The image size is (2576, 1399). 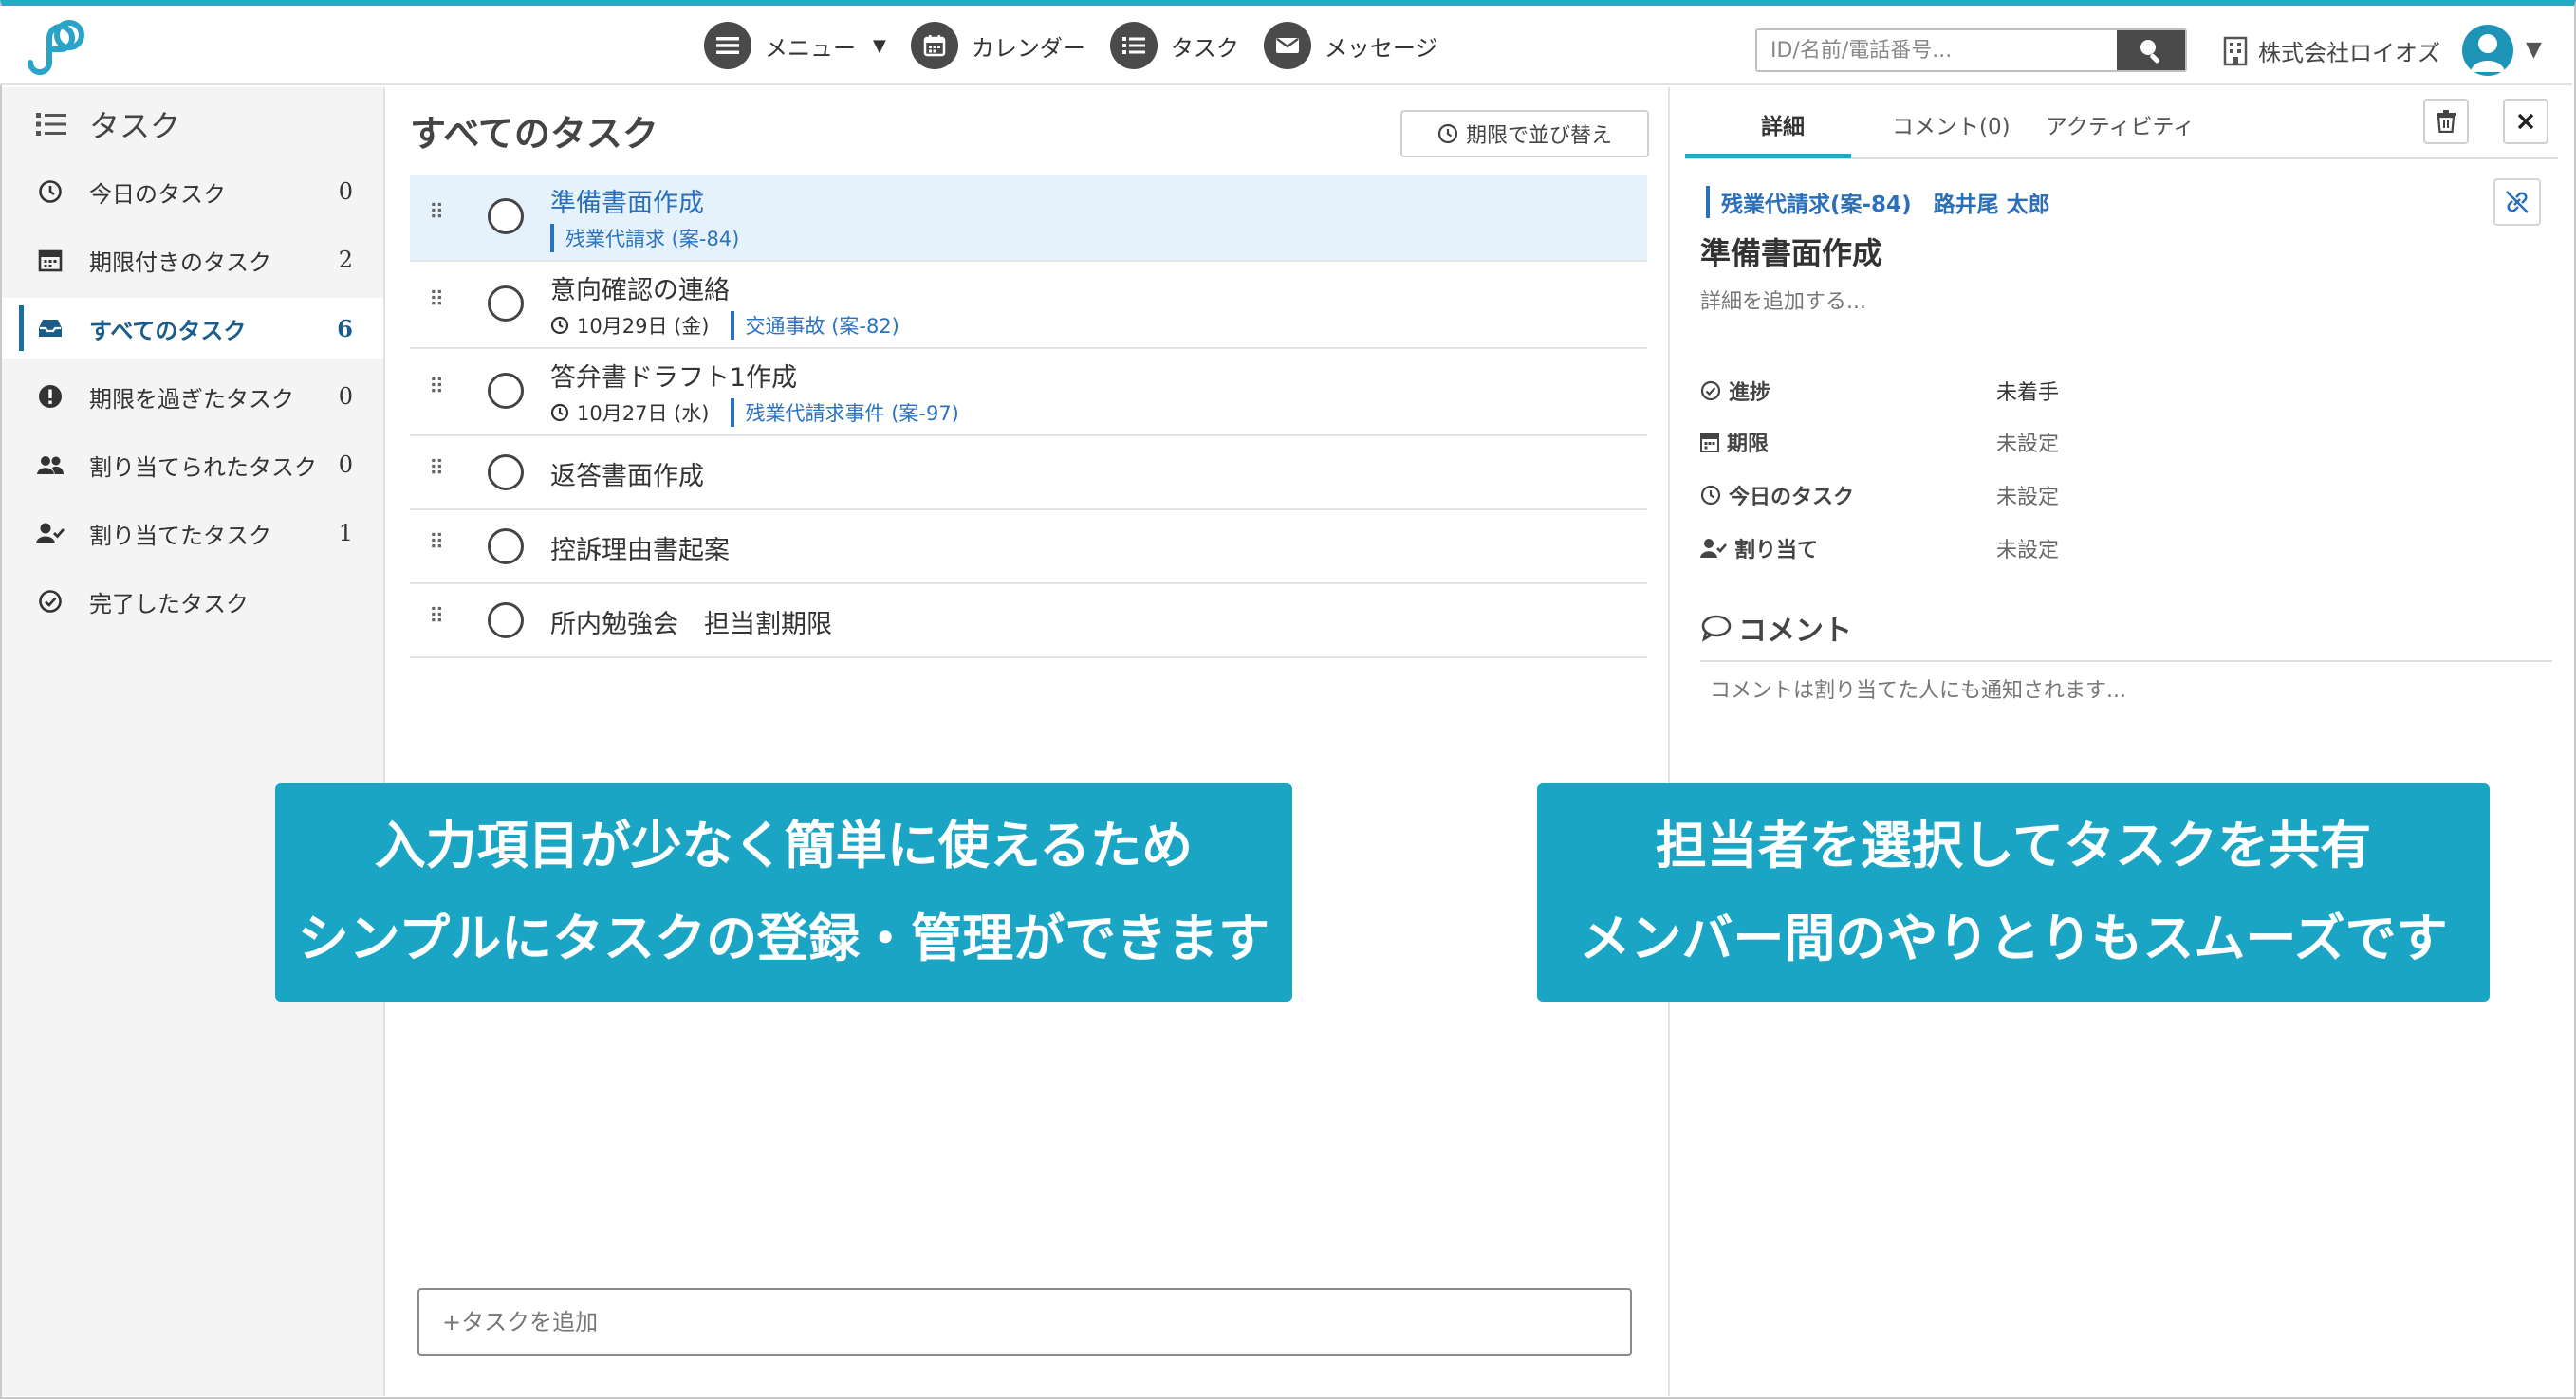 I want to click on callout-line: シンプルにタスクの登録・管理ができます, so click(x=783, y=938).